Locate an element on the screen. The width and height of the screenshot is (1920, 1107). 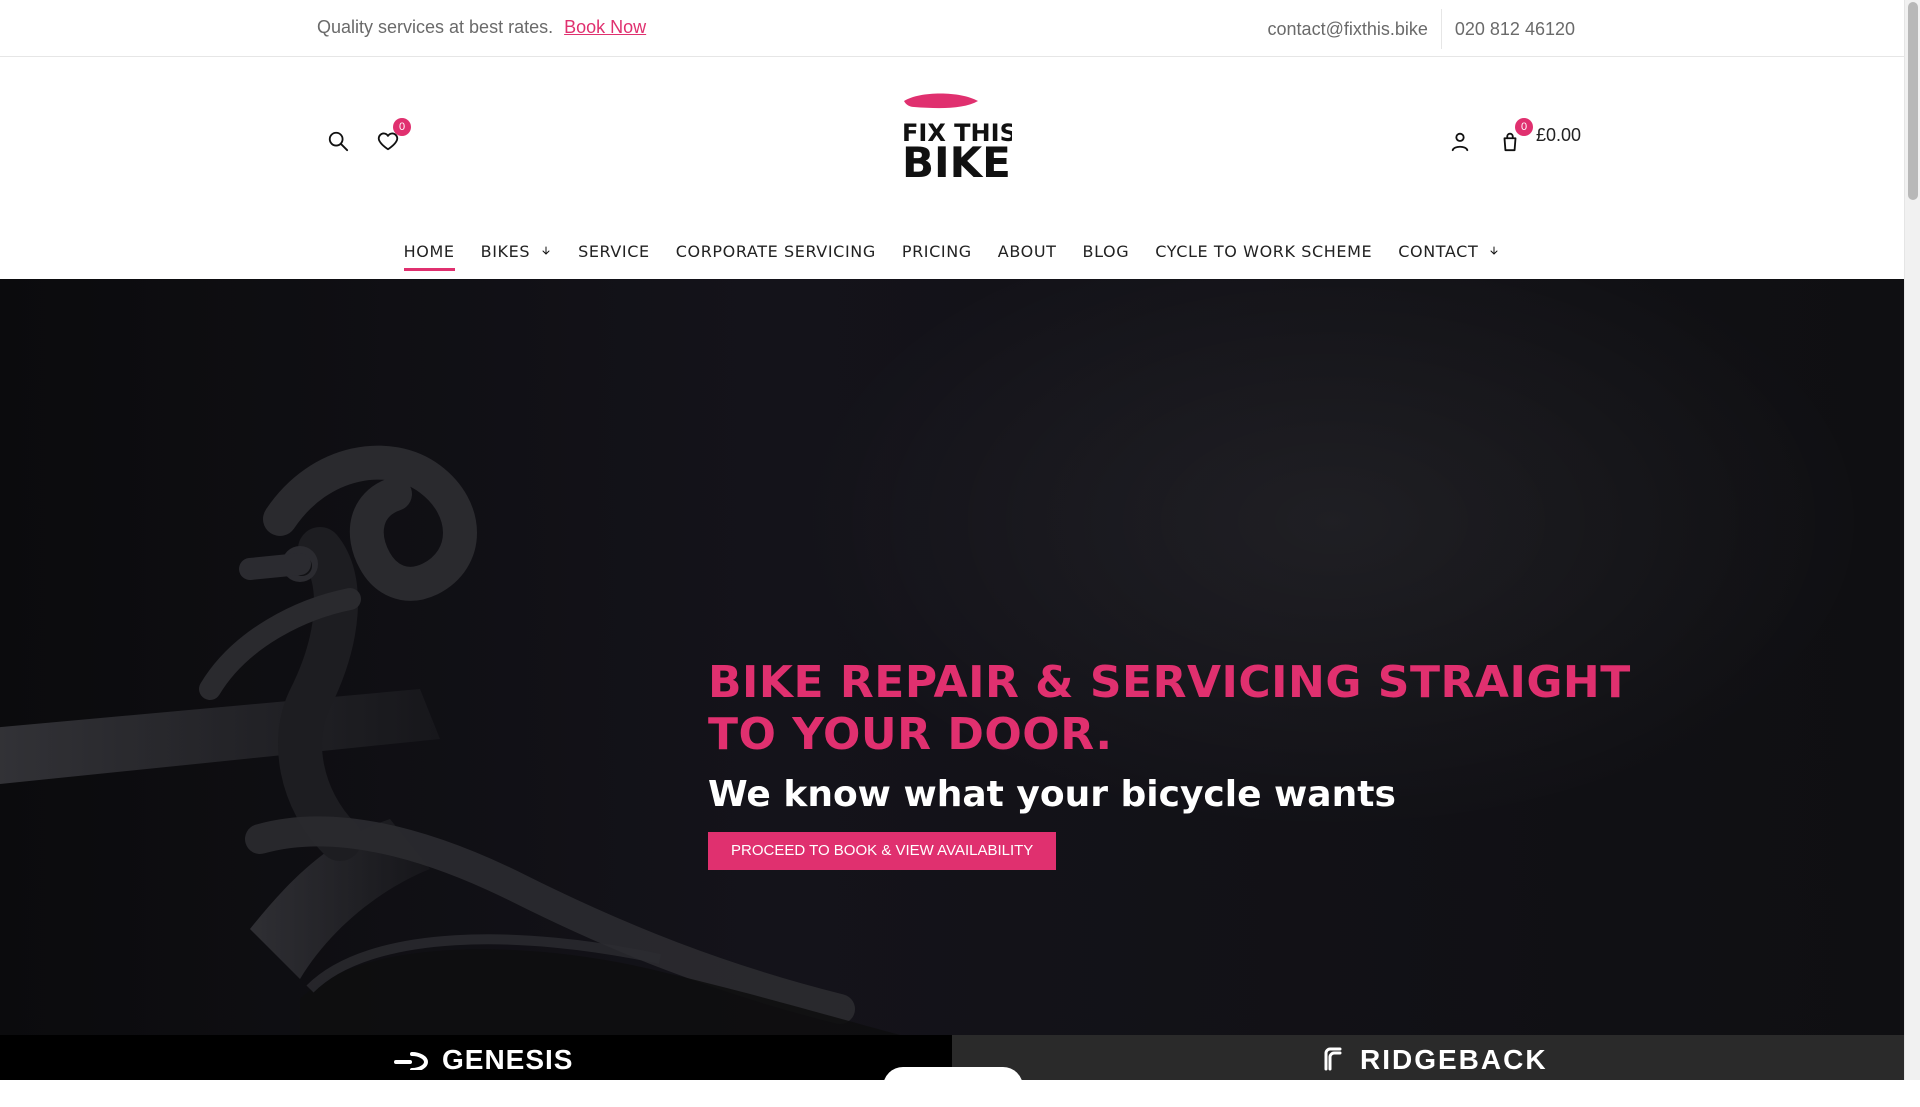
contact-email: contact@fixthis.bike is located at coordinates (1348, 29).